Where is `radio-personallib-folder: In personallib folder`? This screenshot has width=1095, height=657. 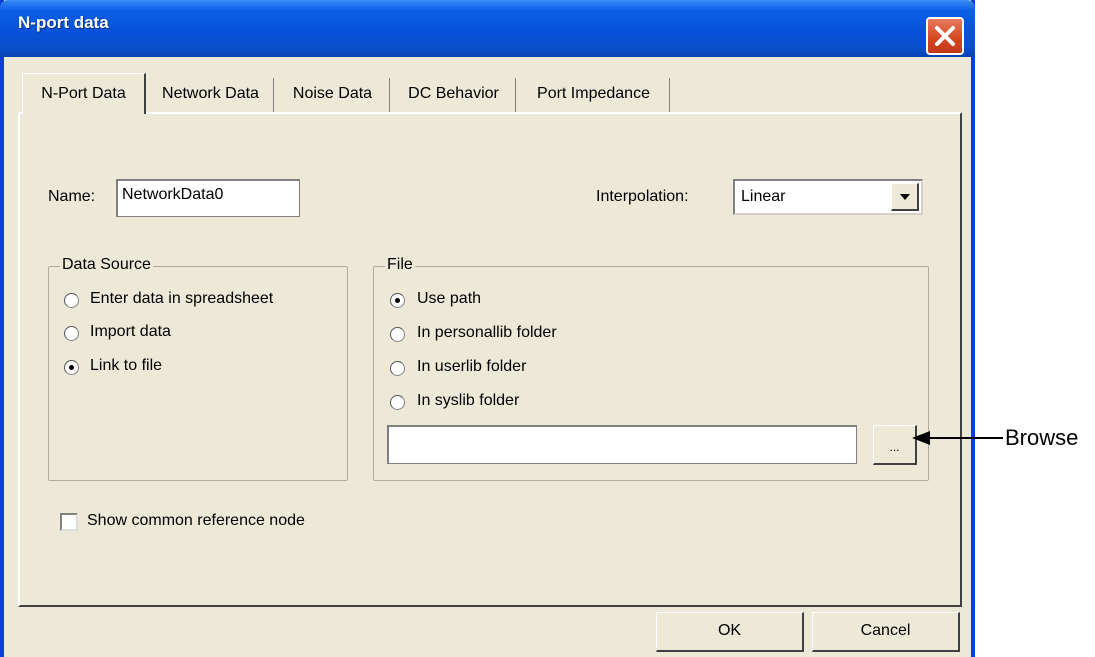 radio-personallib-folder: In personallib folder is located at coordinates (515, 335).